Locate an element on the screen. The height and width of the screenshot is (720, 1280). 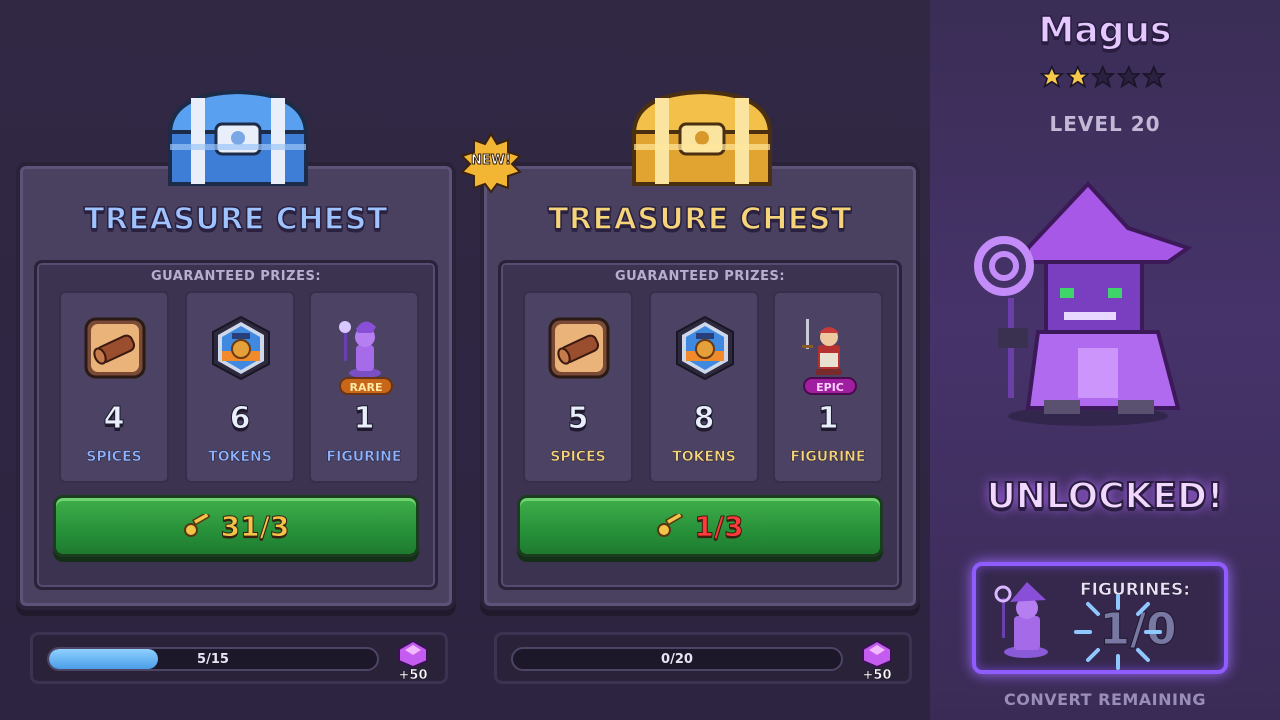
blue-chest-icon is located at coordinates (238, 137).